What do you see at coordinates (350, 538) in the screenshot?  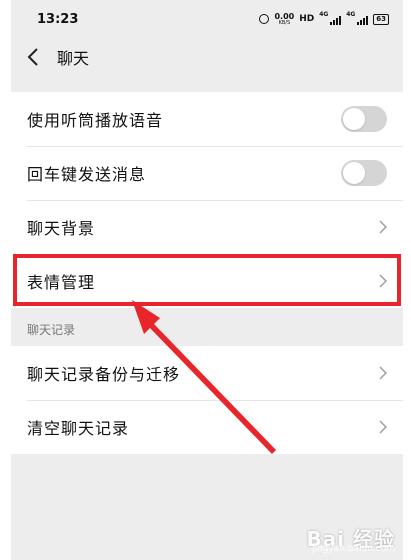 I see `baidu-watermark: Bai 经验 jingyan.baidu.com` at bounding box center [350, 538].